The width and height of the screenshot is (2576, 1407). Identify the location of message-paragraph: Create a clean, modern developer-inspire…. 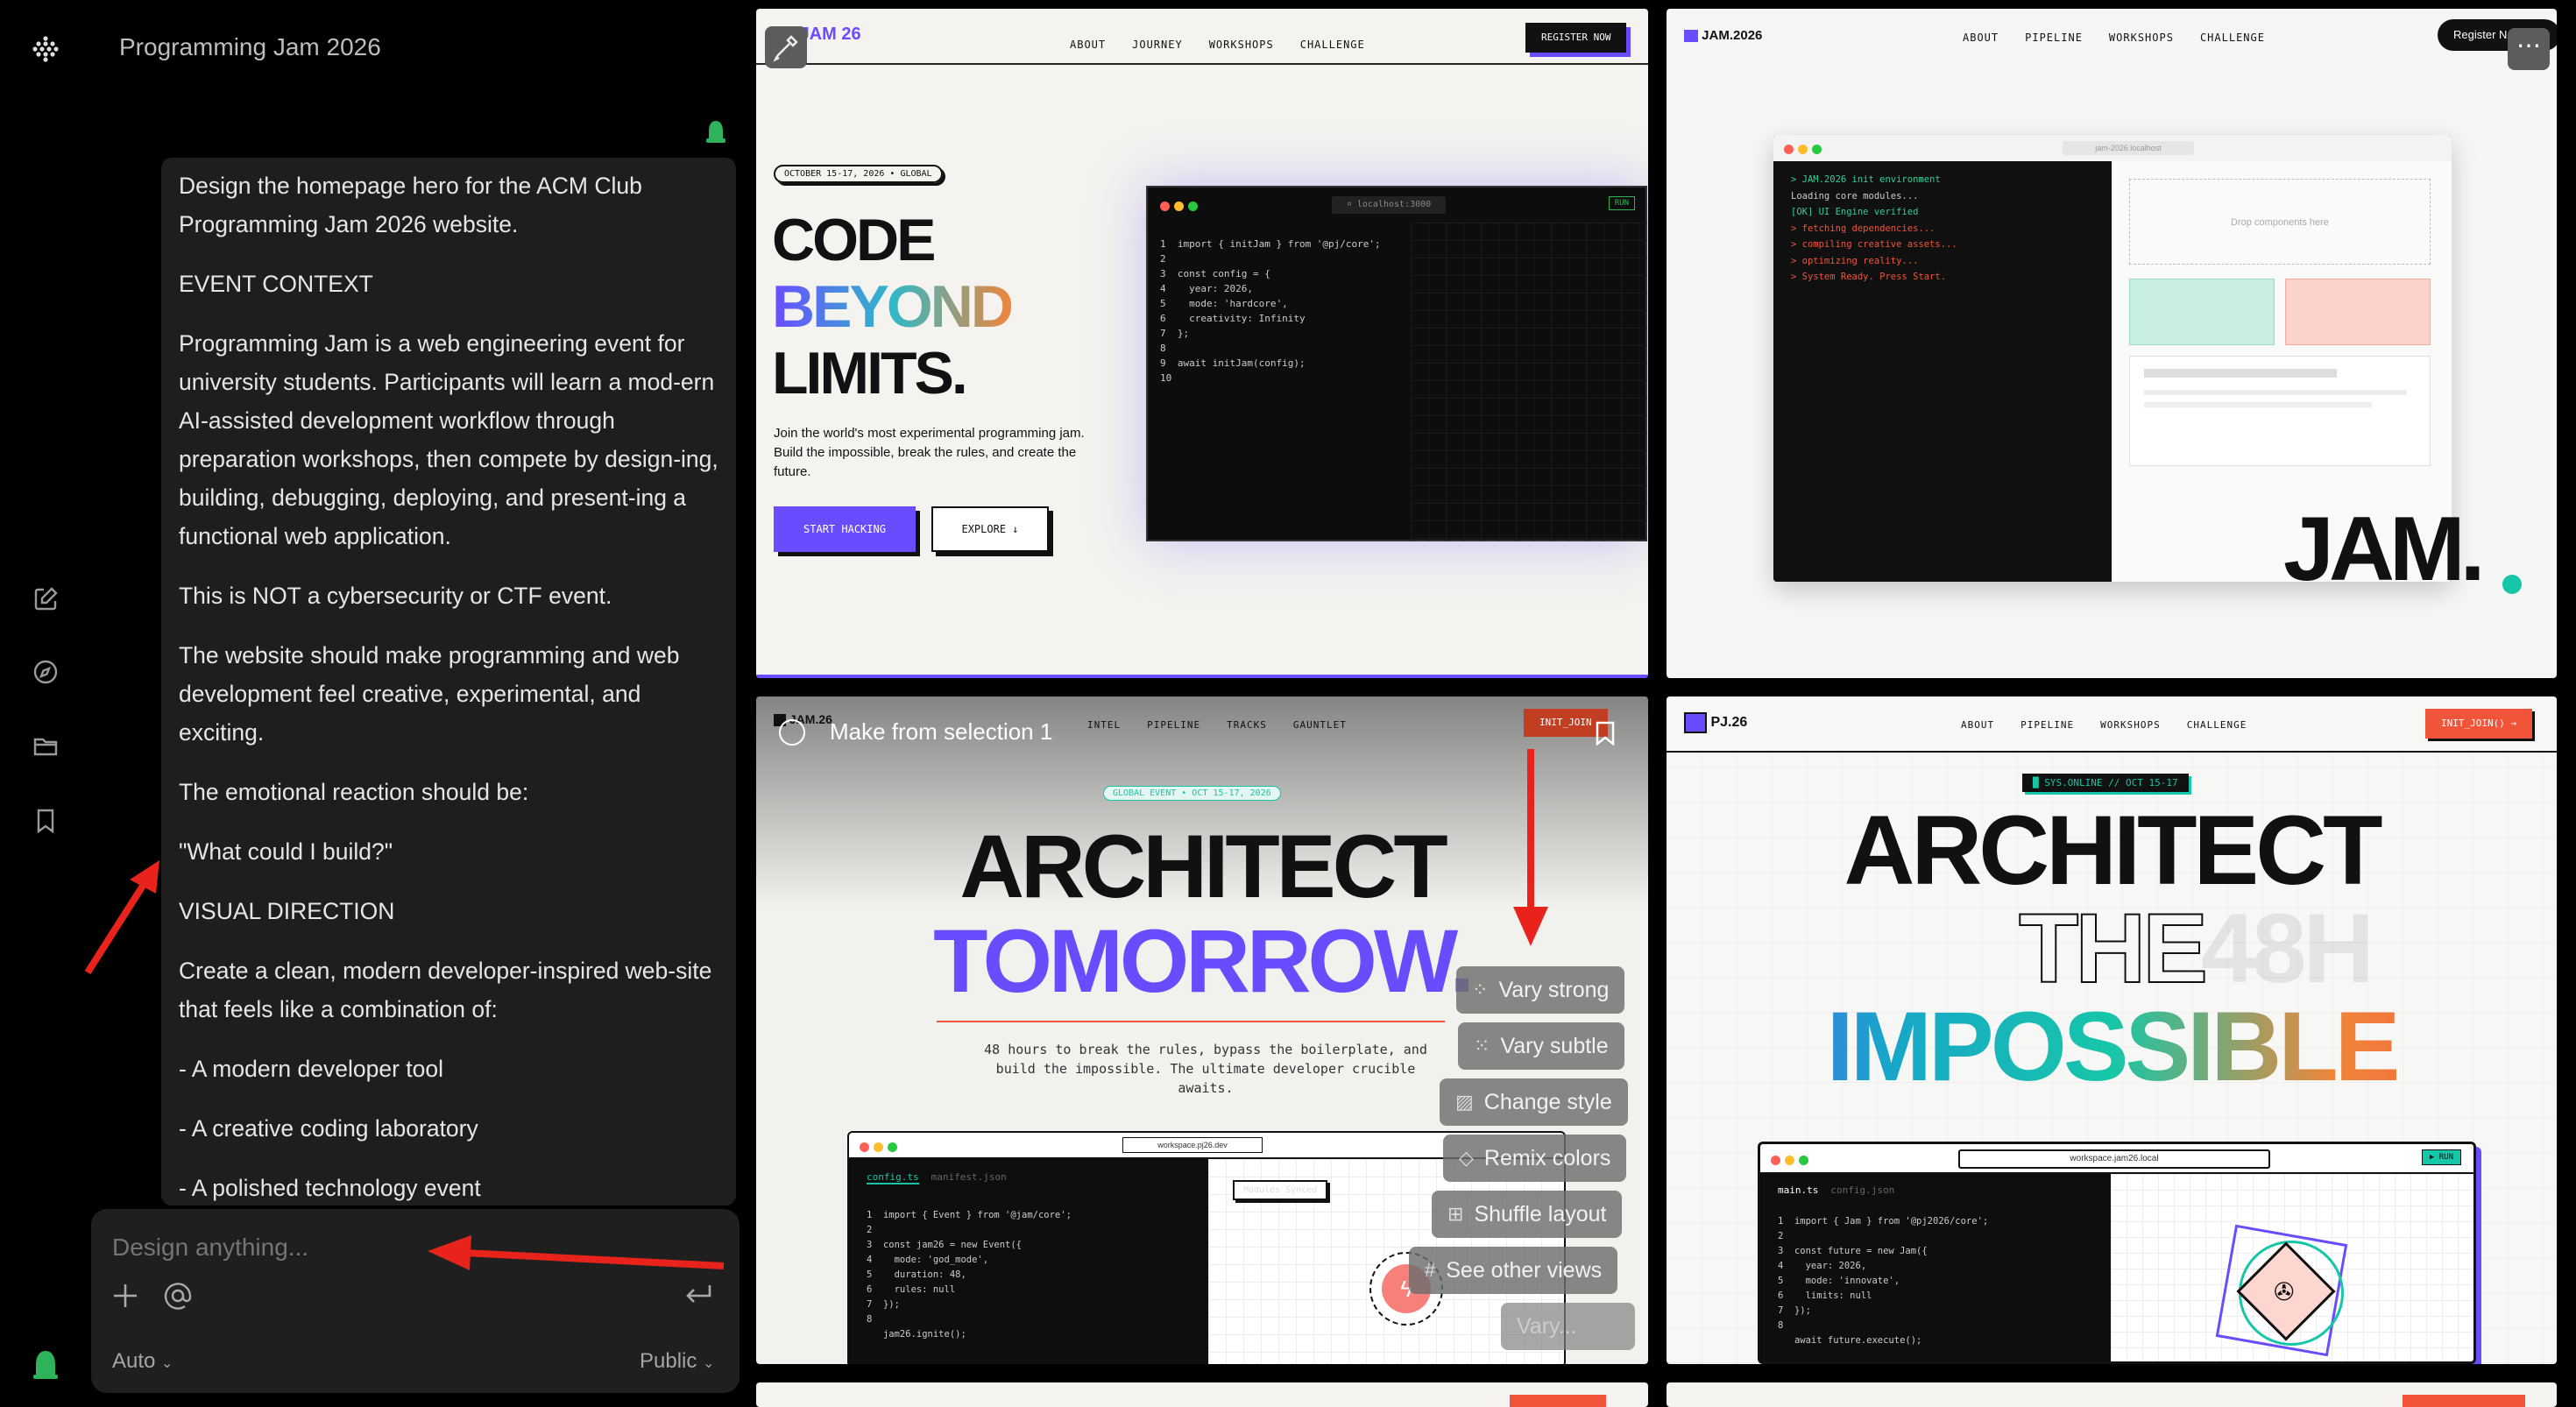
(445, 990).